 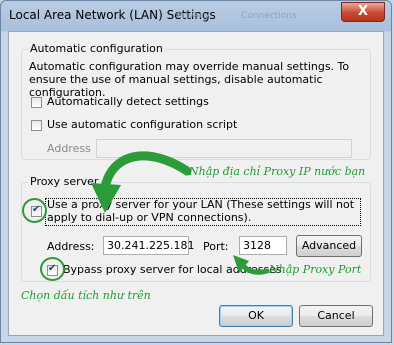 What do you see at coordinates (106, 198) in the screenshot?
I see `ip-arrow-head` at bounding box center [106, 198].